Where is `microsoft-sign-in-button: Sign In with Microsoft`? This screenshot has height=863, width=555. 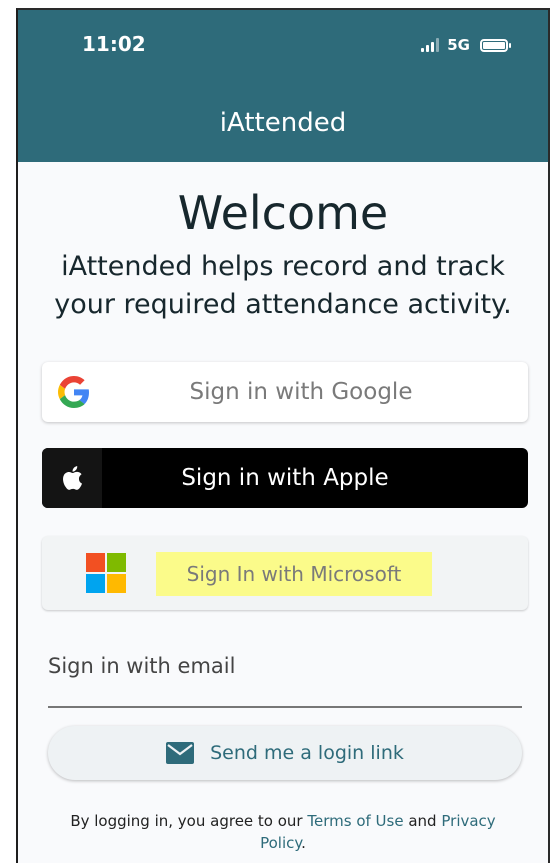 microsoft-sign-in-button: Sign In with Microsoft is located at coordinates (285, 573).